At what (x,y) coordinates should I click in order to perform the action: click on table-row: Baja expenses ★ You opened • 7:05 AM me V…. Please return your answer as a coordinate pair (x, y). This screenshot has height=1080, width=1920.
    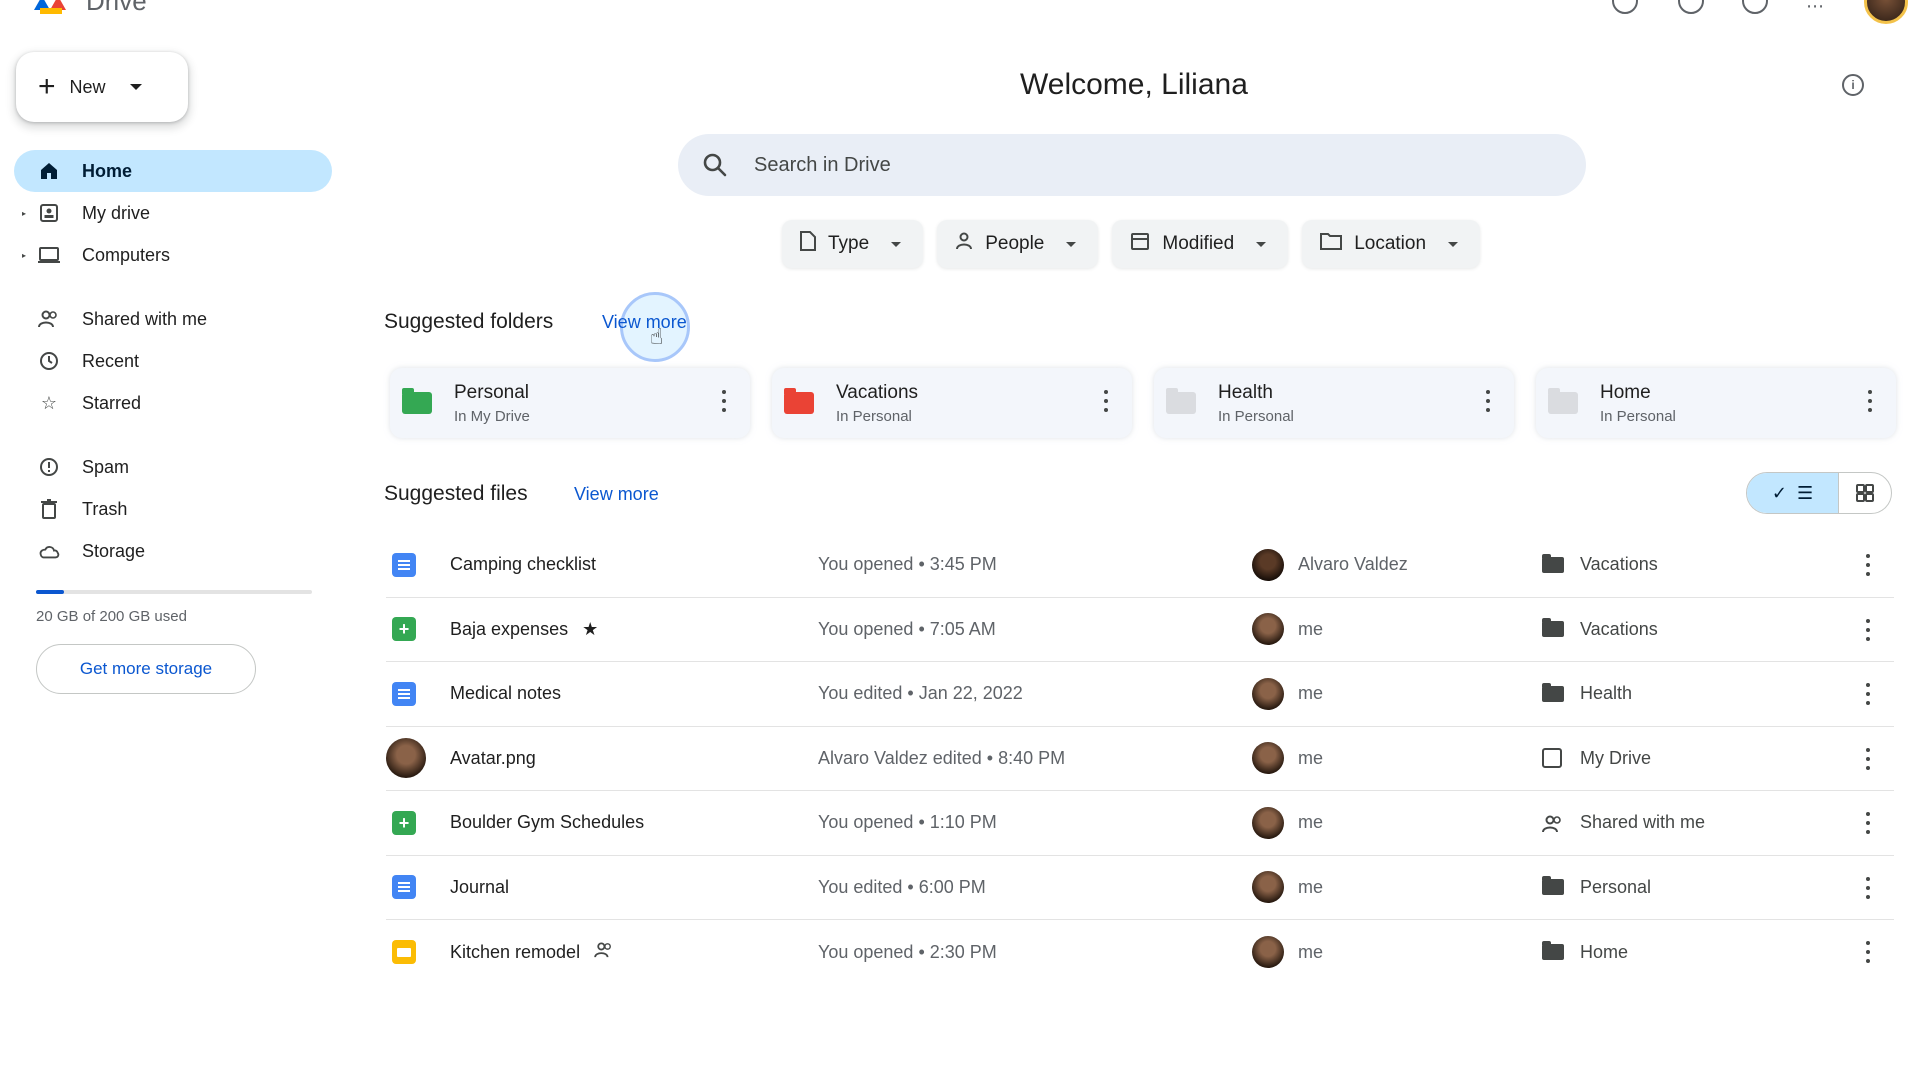
    Looking at the image, I should click on (1140, 630).